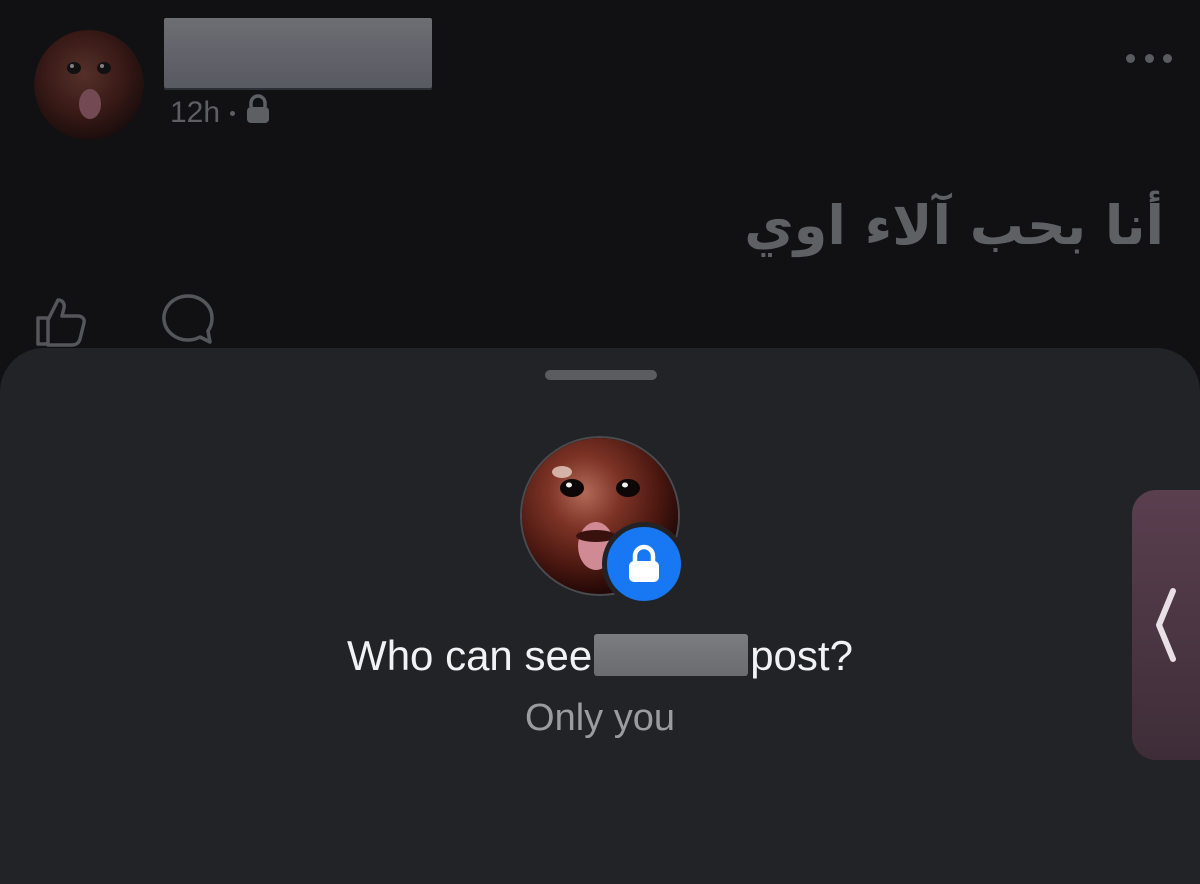 This screenshot has height=884, width=1200. I want to click on side-panel-handle, so click(1166, 625).